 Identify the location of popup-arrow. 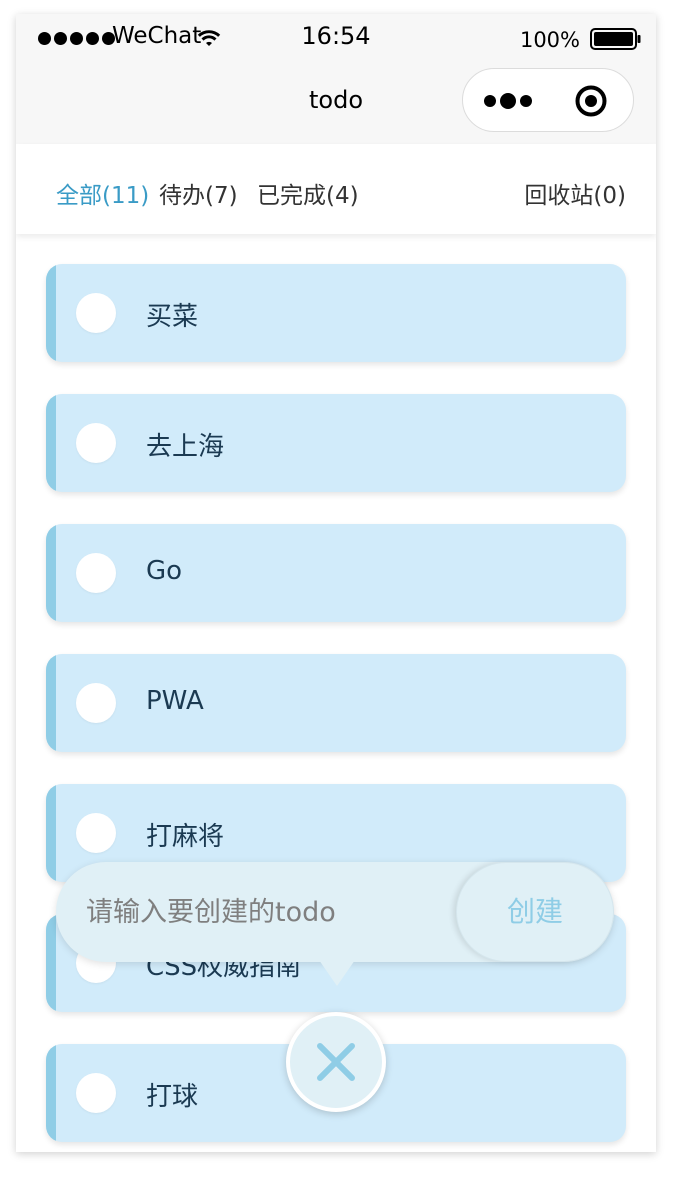
(337, 973).